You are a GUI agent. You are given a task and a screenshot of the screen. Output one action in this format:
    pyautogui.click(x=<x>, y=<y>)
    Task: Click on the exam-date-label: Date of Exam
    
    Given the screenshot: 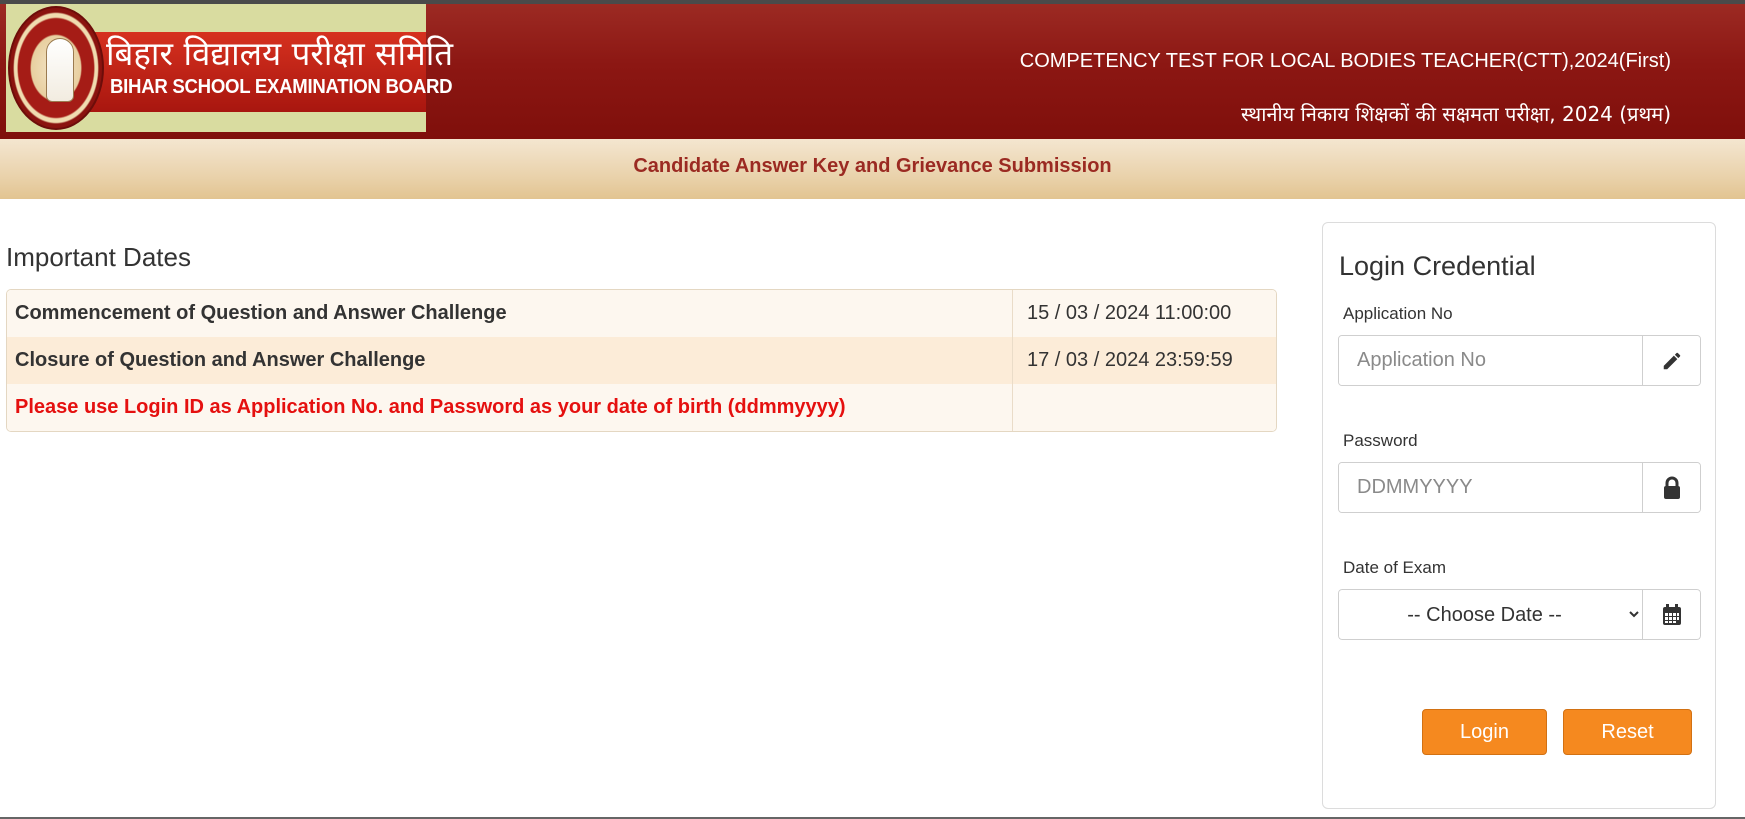 What is the action you would take?
    pyautogui.click(x=1394, y=567)
    